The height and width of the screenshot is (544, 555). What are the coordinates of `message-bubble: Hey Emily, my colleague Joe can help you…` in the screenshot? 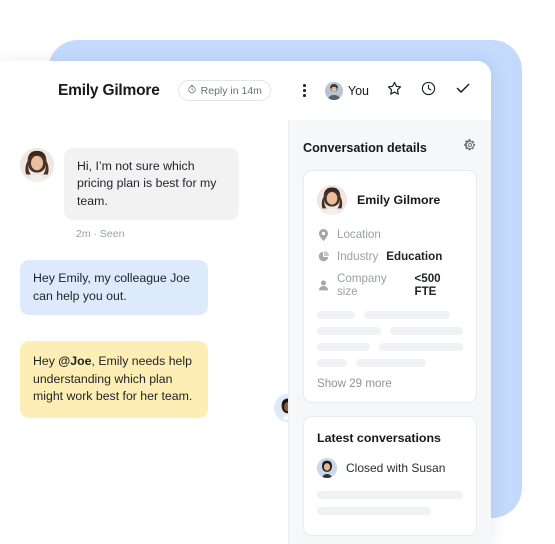 It's located at (114, 288).